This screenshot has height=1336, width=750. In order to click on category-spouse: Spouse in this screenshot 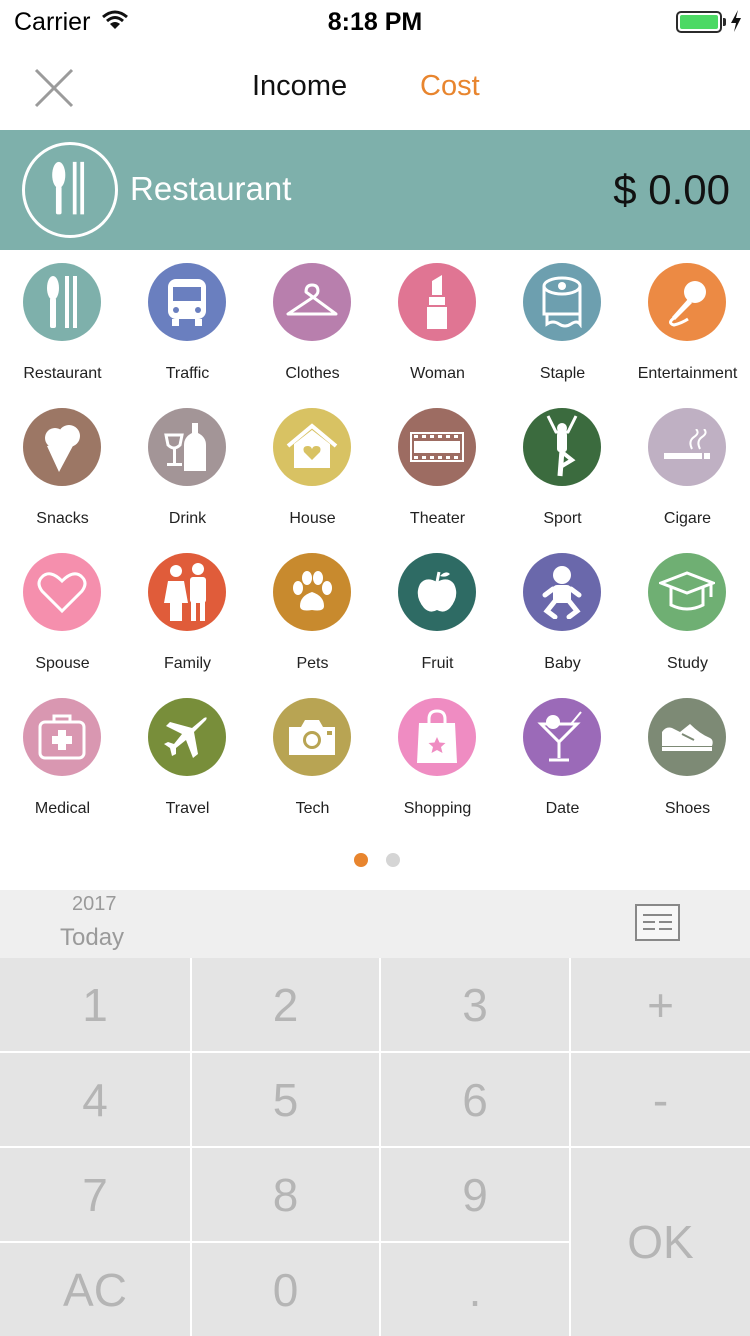, I will do `click(62, 612)`.